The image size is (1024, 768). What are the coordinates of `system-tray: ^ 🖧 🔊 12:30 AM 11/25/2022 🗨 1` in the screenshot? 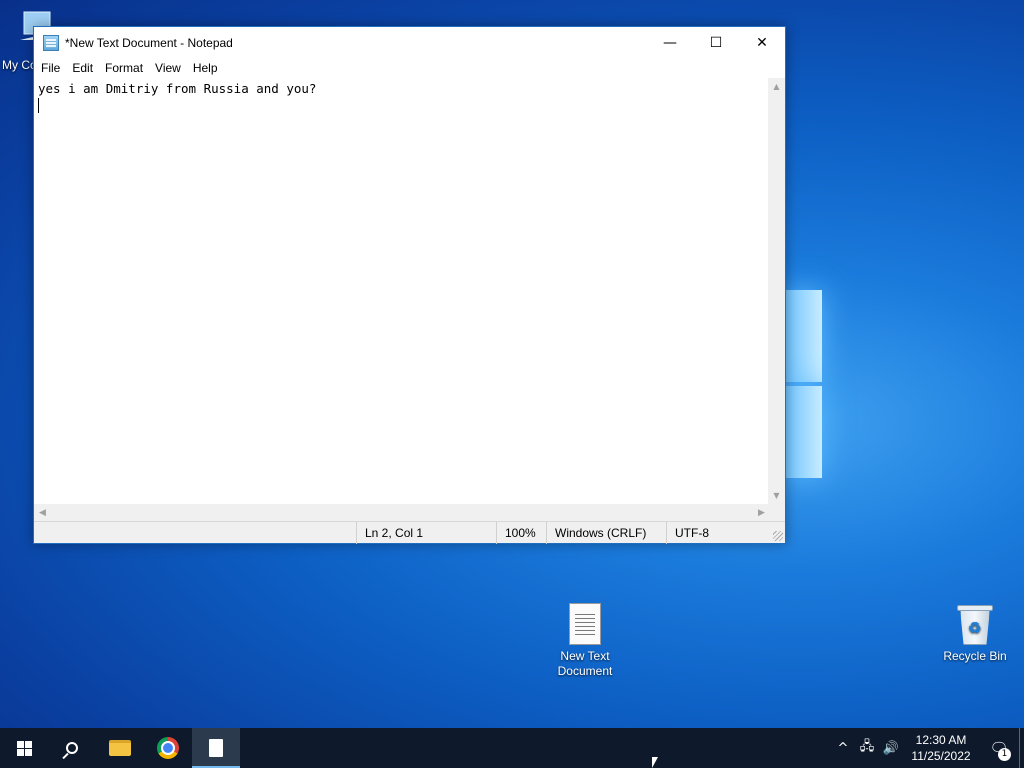 It's located at (927, 748).